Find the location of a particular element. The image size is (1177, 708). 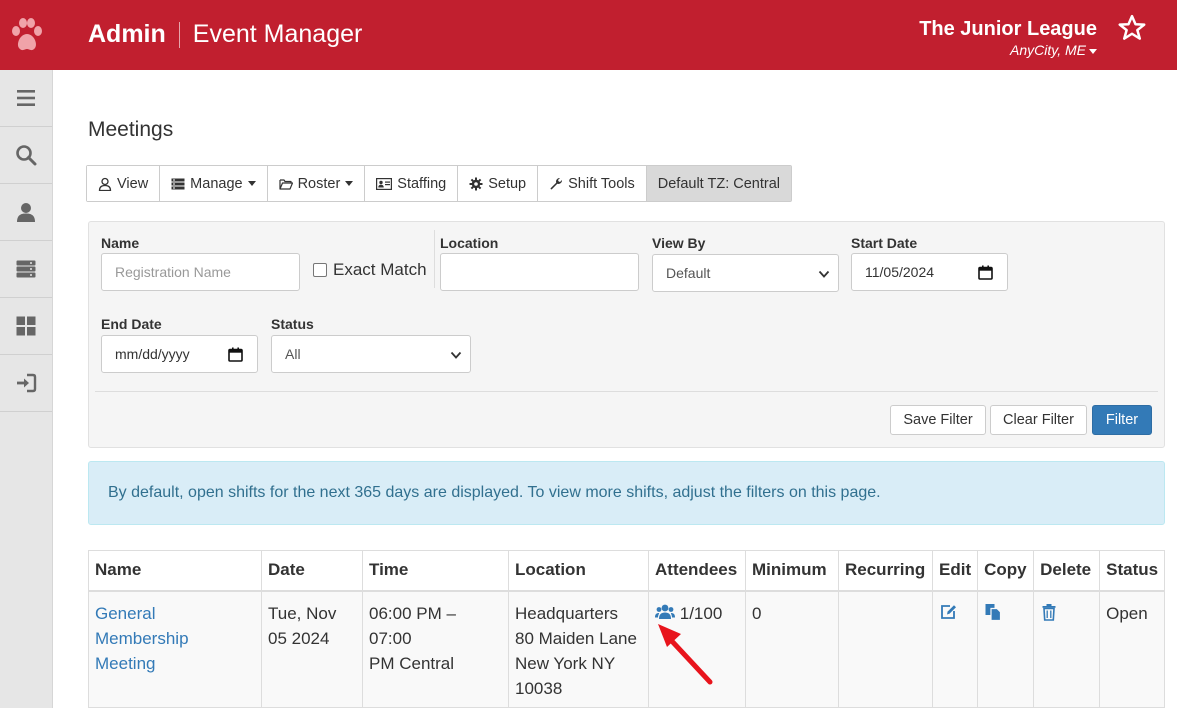

save-filter-button: Save Filter is located at coordinates (938, 420).